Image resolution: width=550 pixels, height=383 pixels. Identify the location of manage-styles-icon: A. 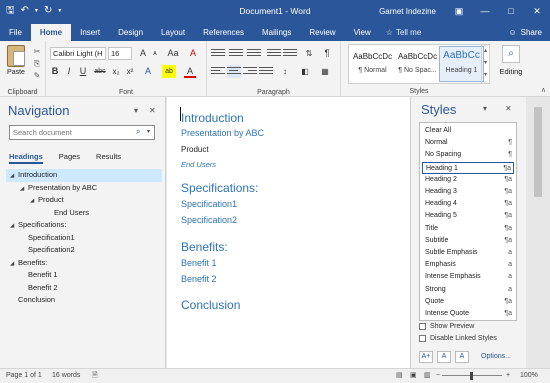
(462, 357).